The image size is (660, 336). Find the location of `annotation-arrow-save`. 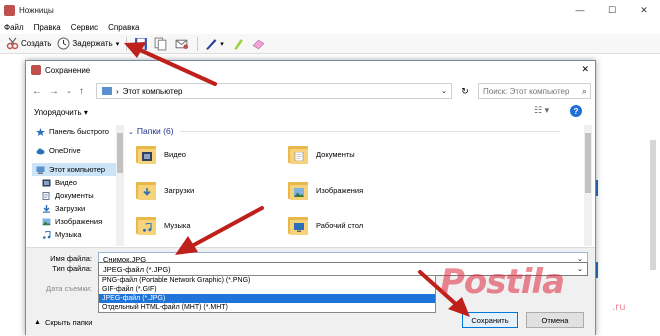

annotation-arrow-save is located at coordinates (177, 67).